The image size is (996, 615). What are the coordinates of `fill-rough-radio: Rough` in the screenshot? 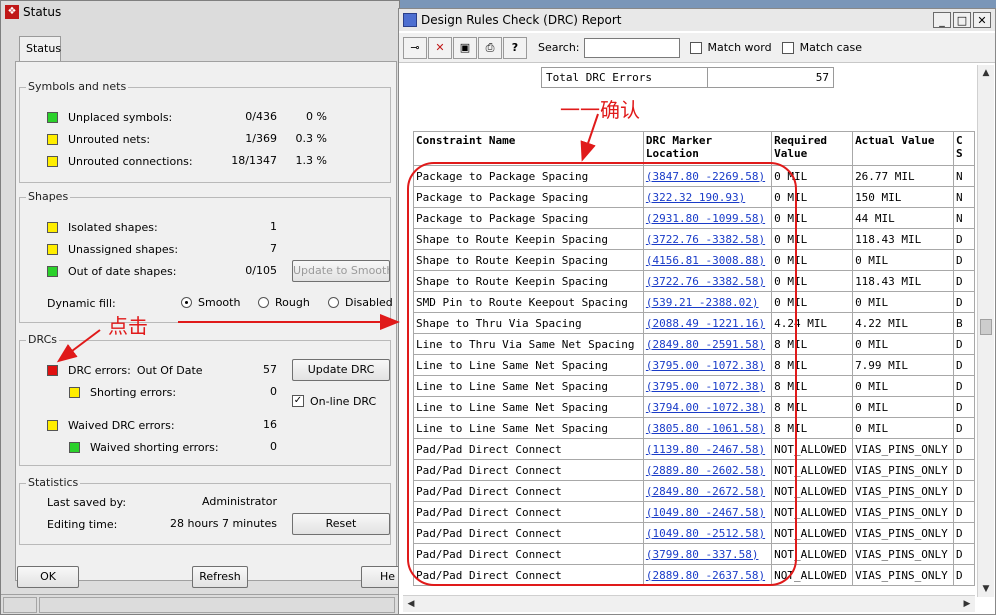 It's located at (284, 302).